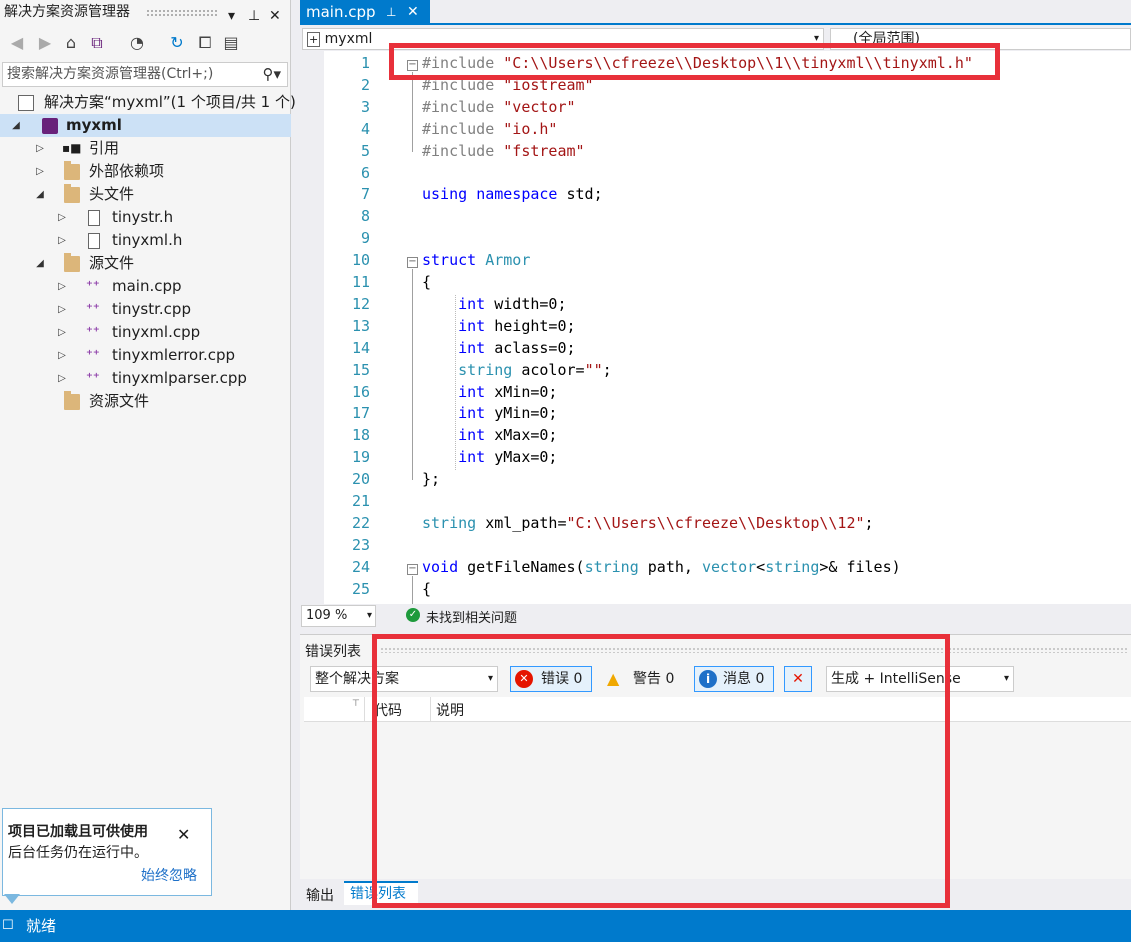  What do you see at coordinates (489, 413) in the screenshot?
I see `code-line: int yMin=0;` at bounding box center [489, 413].